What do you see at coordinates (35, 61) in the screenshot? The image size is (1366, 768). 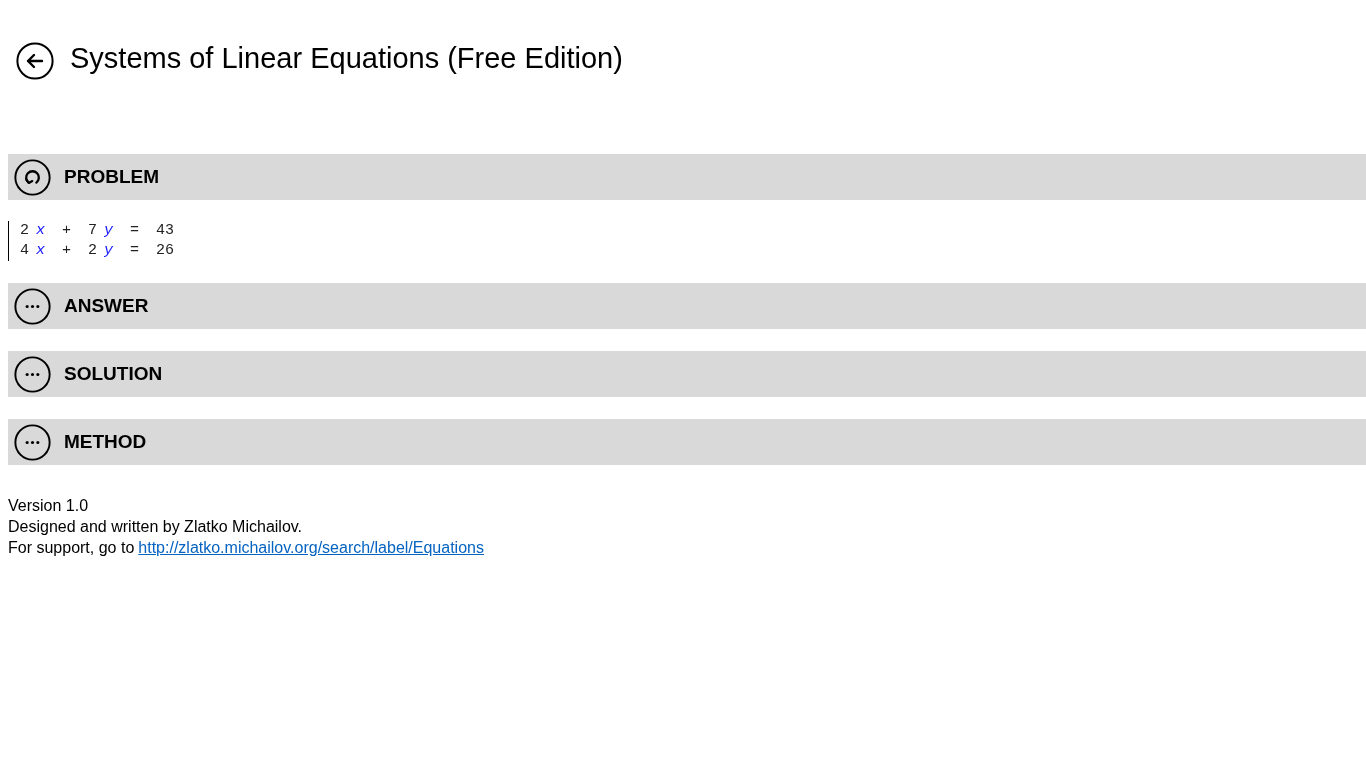 I see `back-button` at bounding box center [35, 61].